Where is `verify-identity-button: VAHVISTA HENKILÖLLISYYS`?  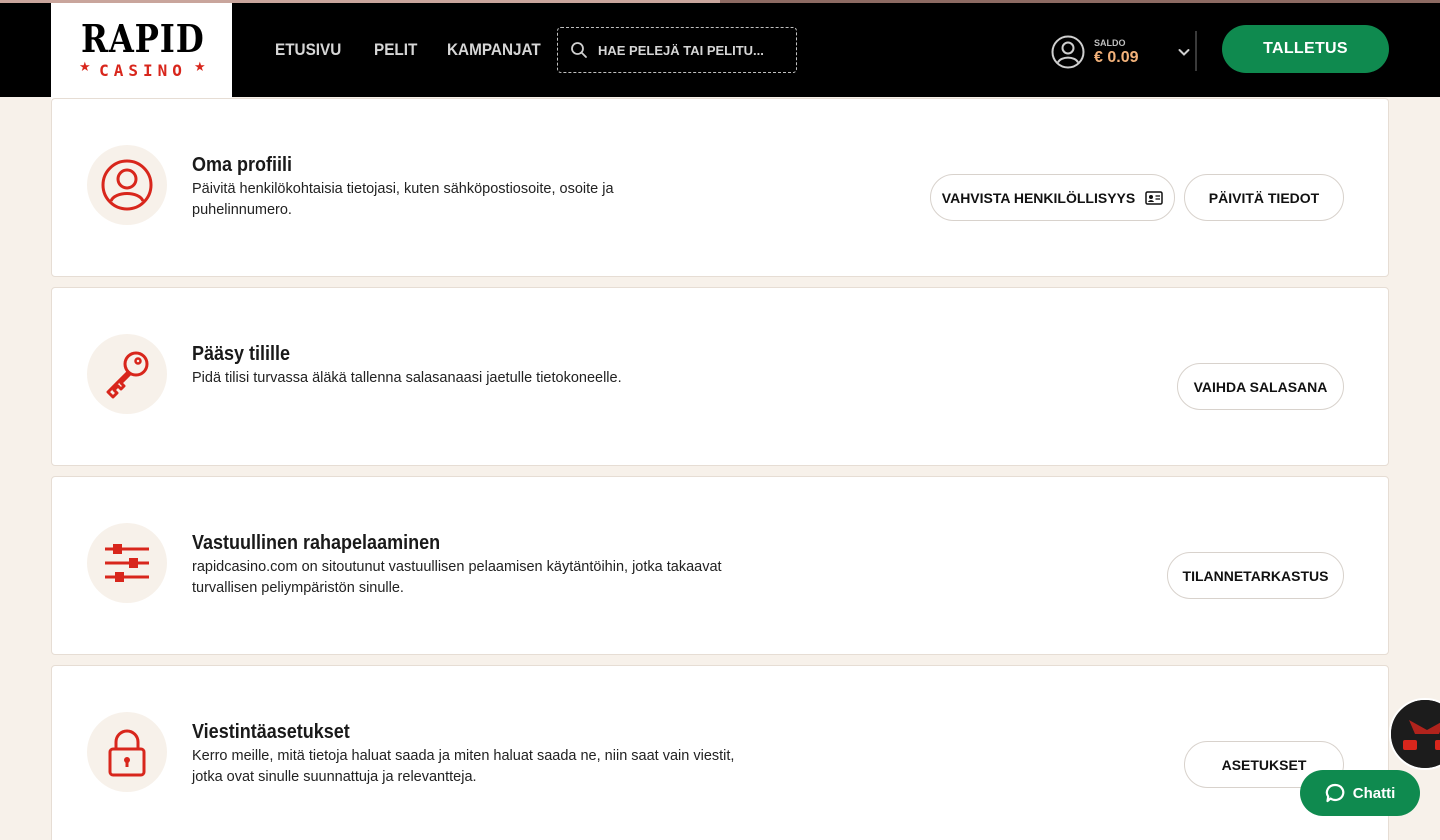
verify-identity-button: VAHVISTA HENKILÖLLISYYS is located at coordinates (1052, 197).